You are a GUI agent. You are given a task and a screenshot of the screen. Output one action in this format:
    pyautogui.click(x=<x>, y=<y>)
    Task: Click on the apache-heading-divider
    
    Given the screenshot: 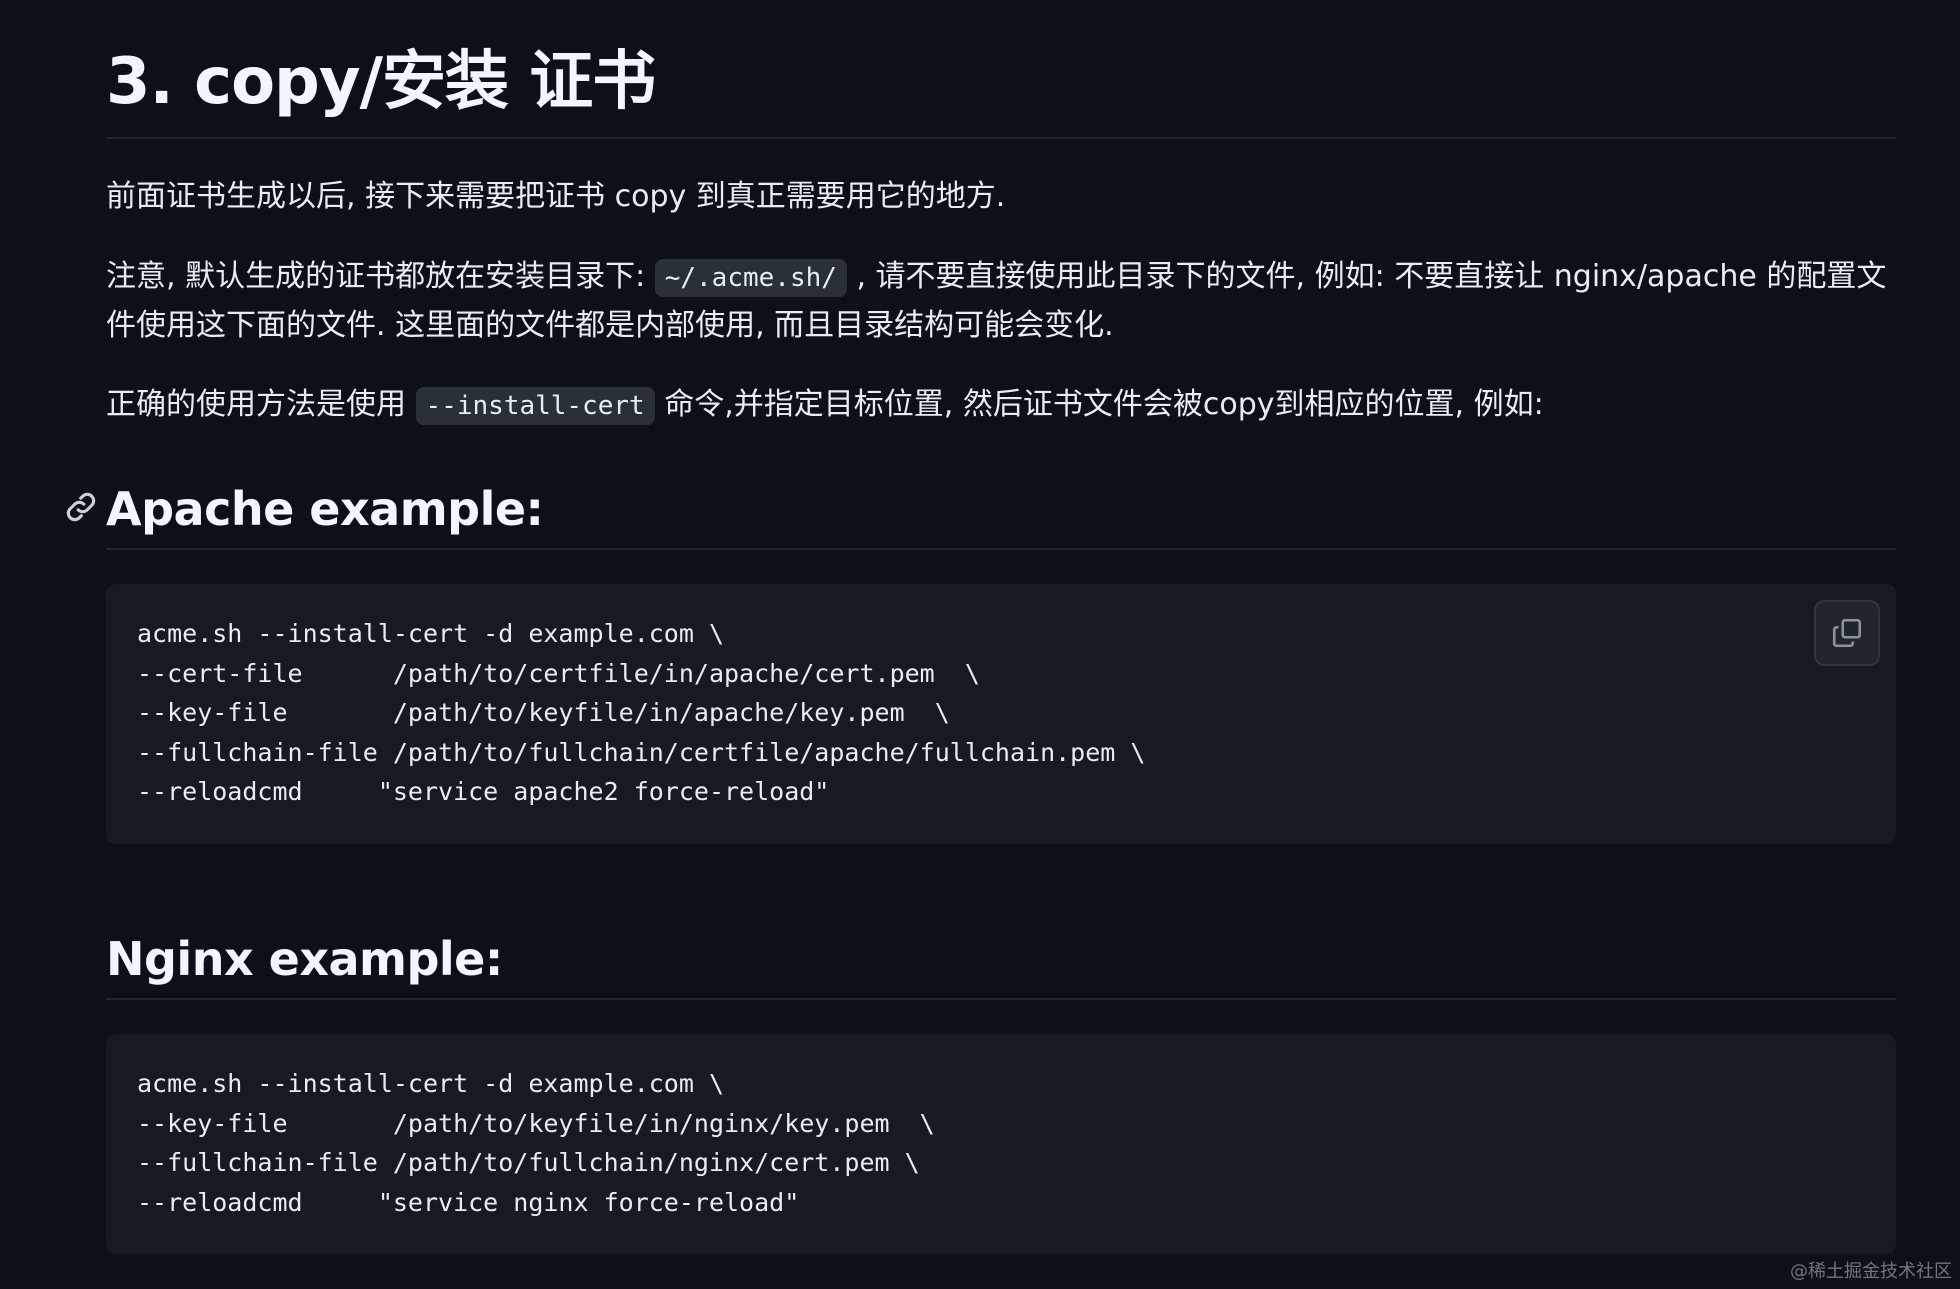 What is the action you would take?
    pyautogui.click(x=1001, y=549)
    